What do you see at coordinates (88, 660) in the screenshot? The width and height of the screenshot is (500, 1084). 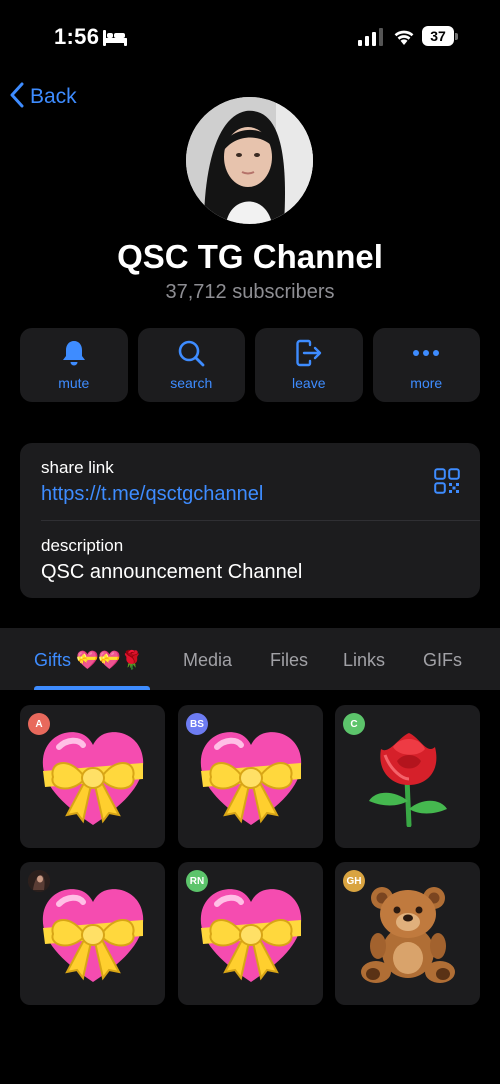 I see `tab-gifts: Gifts 💝💝🌹` at bounding box center [88, 660].